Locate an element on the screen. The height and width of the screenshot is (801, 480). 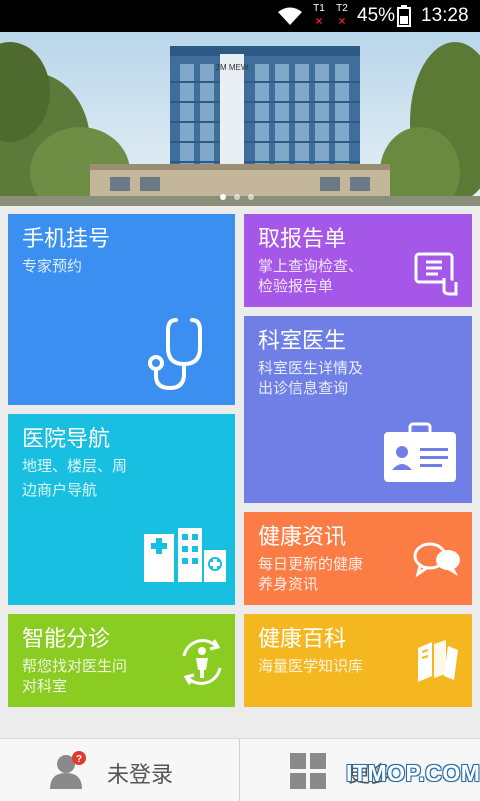
chat-bubbles-icon is located at coordinates (437, 561).